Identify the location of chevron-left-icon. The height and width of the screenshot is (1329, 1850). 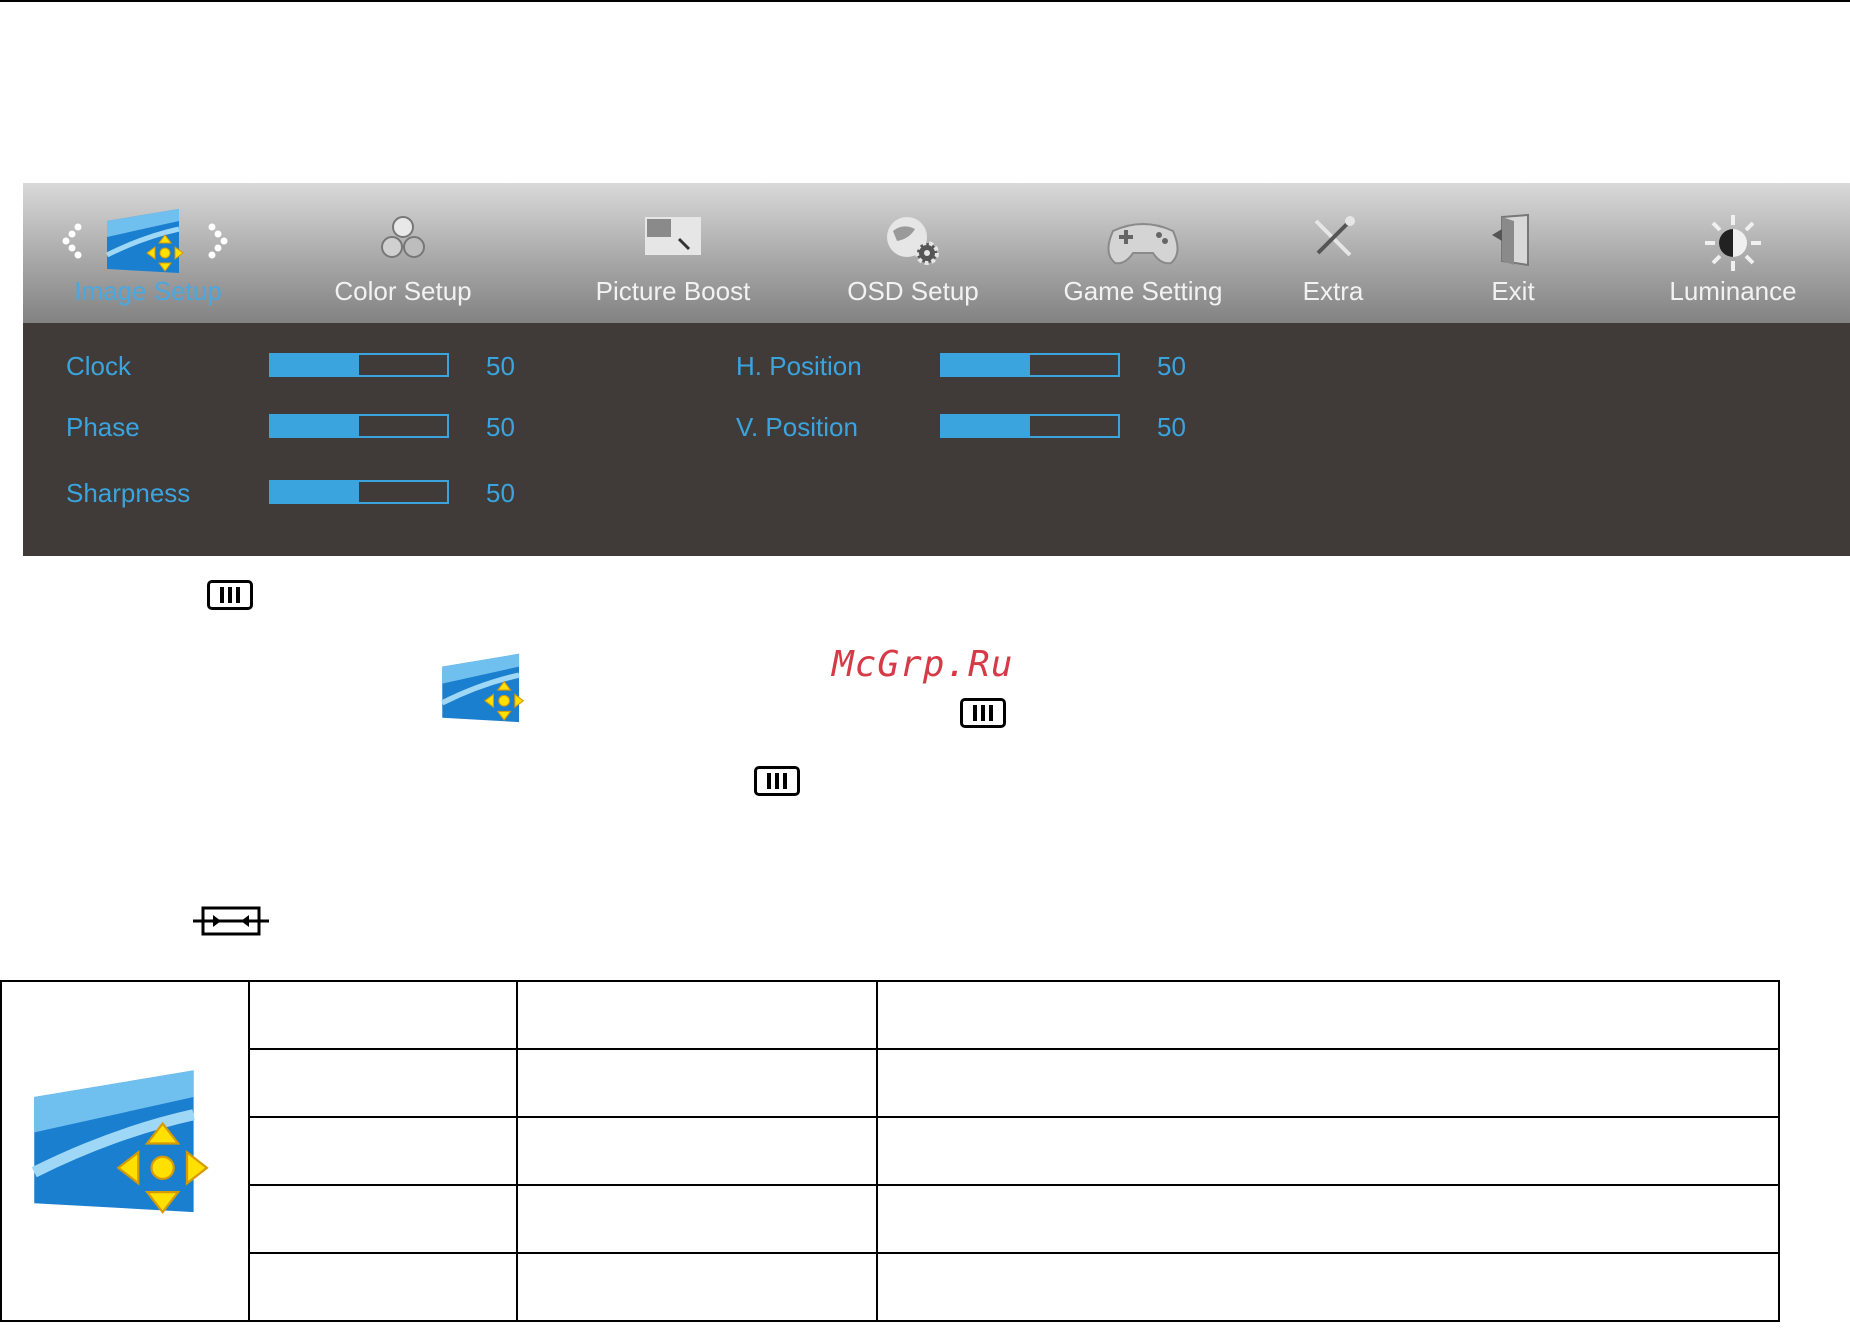
(71, 241).